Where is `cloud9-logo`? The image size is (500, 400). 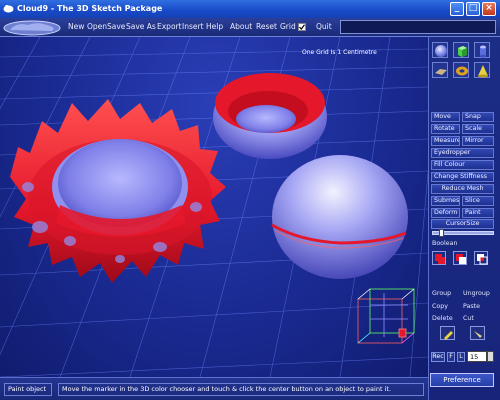
cloud9-logo is located at coordinates (32, 28).